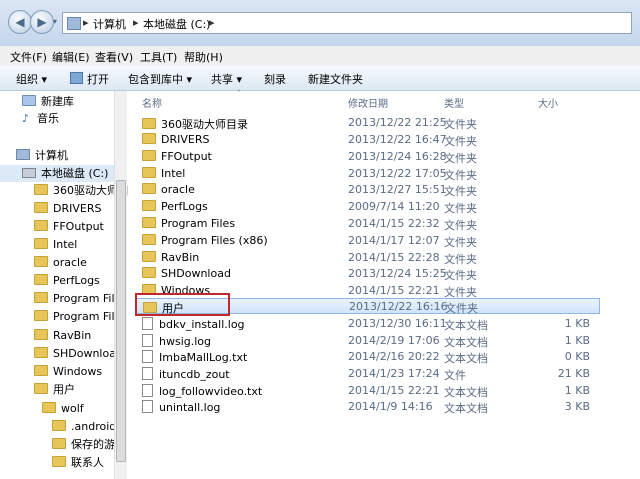 The width and height of the screenshot is (640, 479). Describe the element at coordinates (114, 57) in the screenshot. I see `menu-view: 查看(V)` at that location.